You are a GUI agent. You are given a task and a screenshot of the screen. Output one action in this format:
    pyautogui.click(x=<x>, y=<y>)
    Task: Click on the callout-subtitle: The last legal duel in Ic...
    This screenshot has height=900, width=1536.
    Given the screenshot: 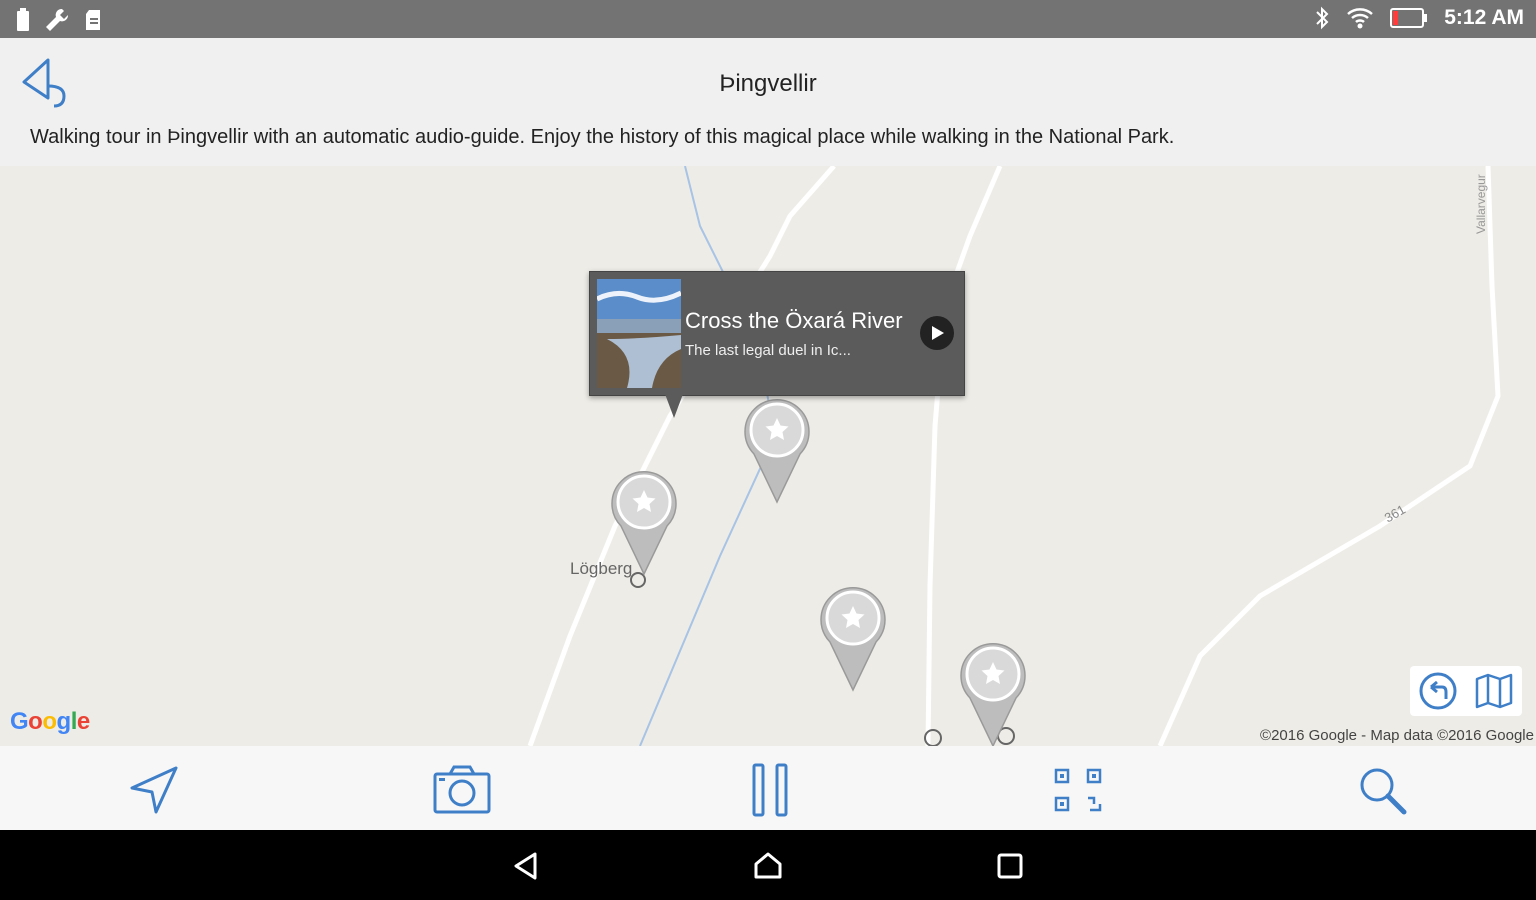 What is the action you would take?
    pyautogui.click(x=768, y=350)
    